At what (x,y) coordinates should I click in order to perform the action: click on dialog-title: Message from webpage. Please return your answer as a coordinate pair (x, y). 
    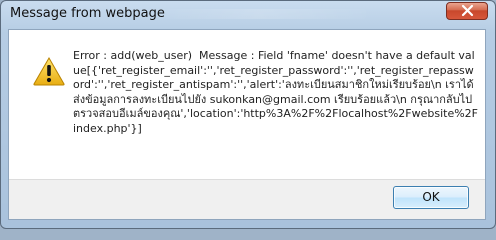
    Looking at the image, I should click on (87, 13).